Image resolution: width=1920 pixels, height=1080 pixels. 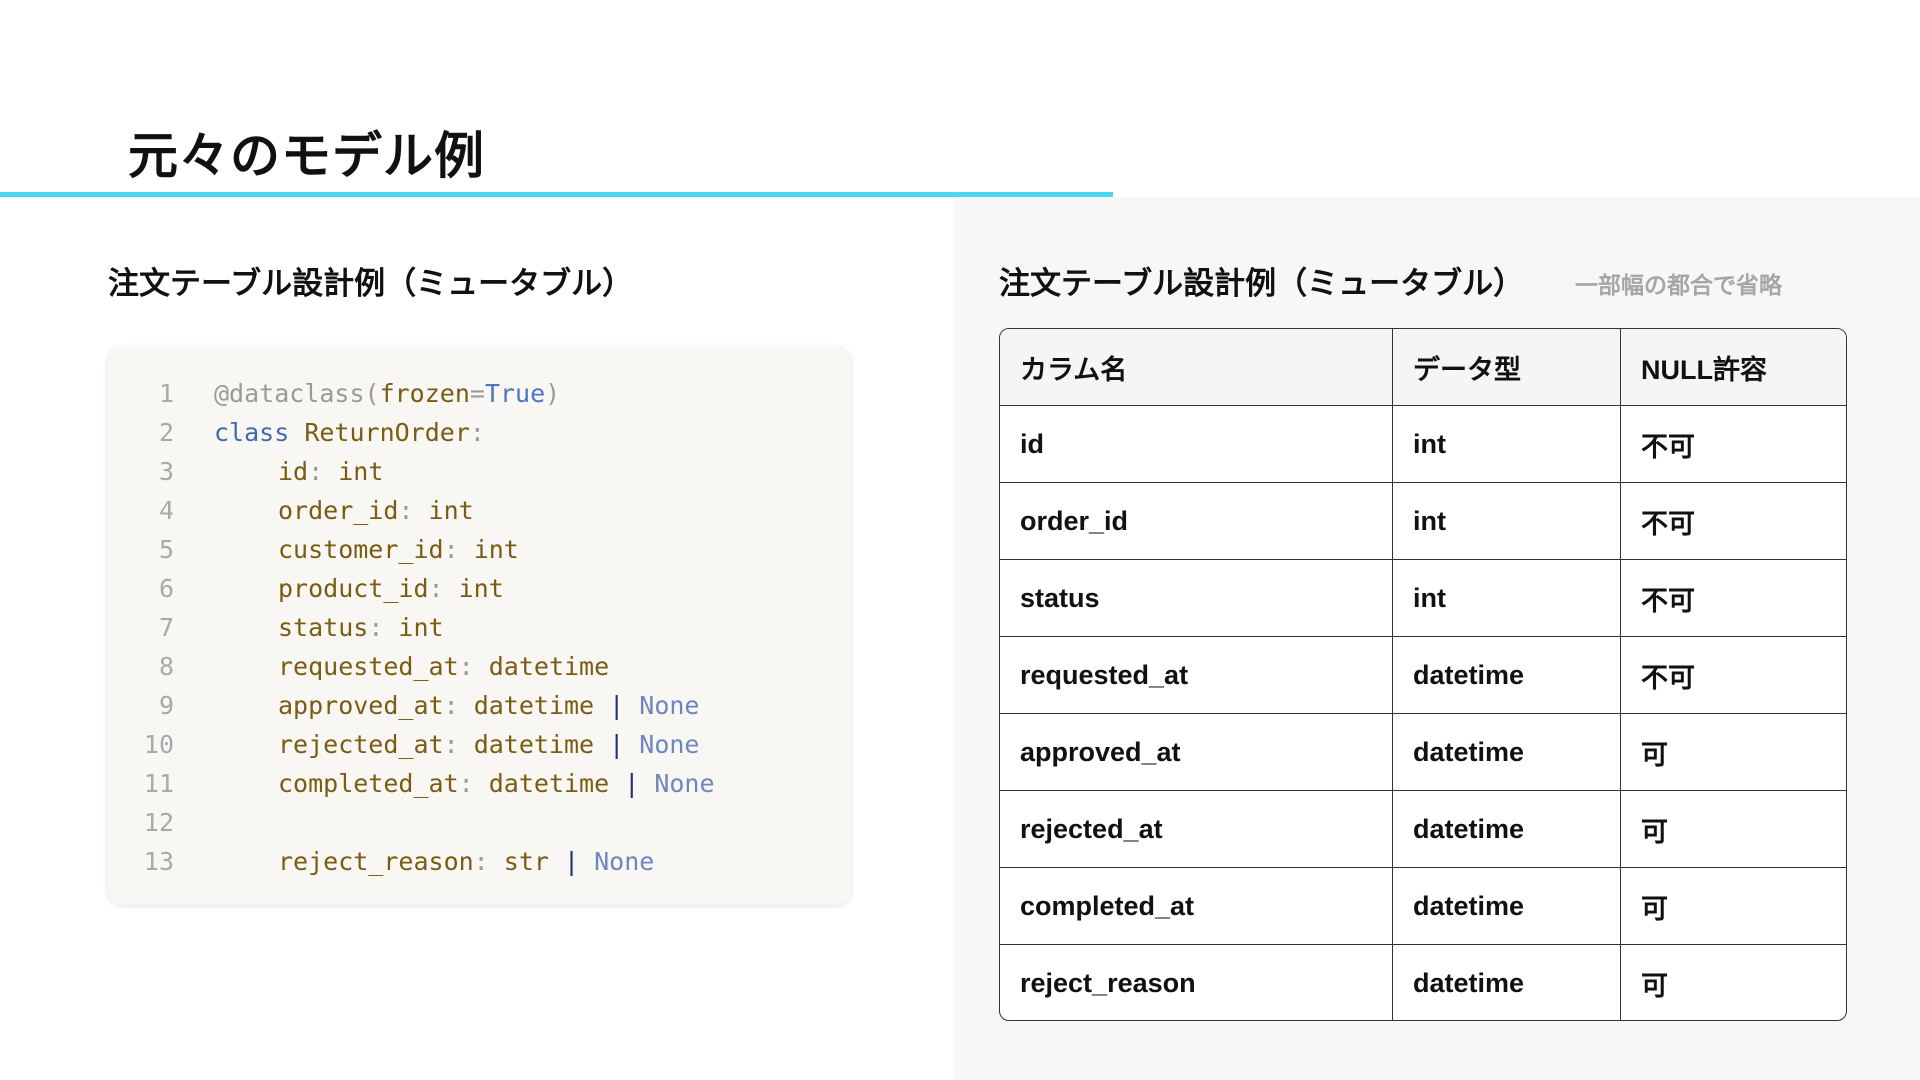 What do you see at coordinates (424, 393) in the screenshot?
I see `code-token: frozen` at bounding box center [424, 393].